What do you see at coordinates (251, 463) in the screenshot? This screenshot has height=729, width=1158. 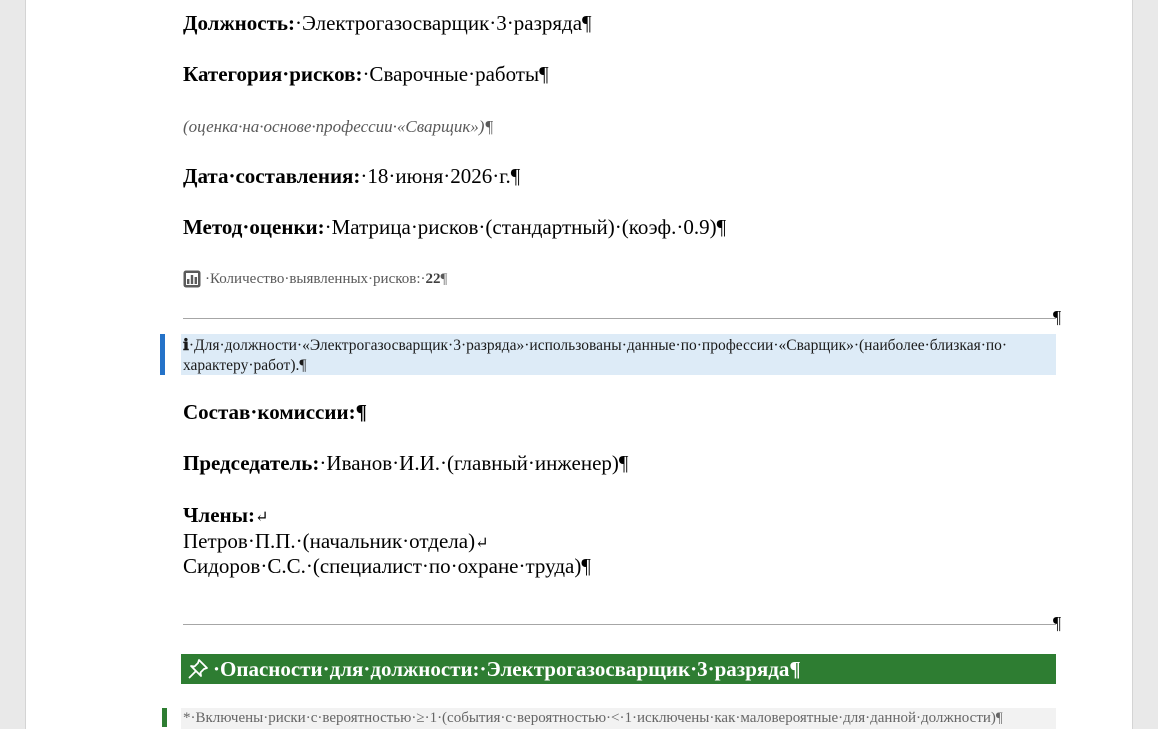 I see `chairman-label: Председатель:` at bounding box center [251, 463].